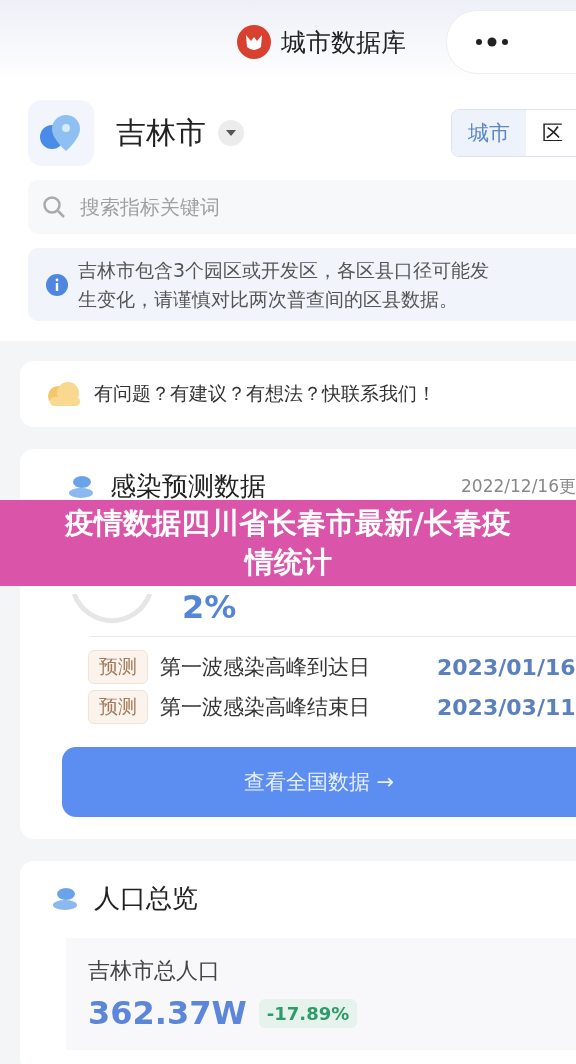  What do you see at coordinates (308, 1013) in the screenshot?
I see `change-badge: -17.89%` at bounding box center [308, 1013].